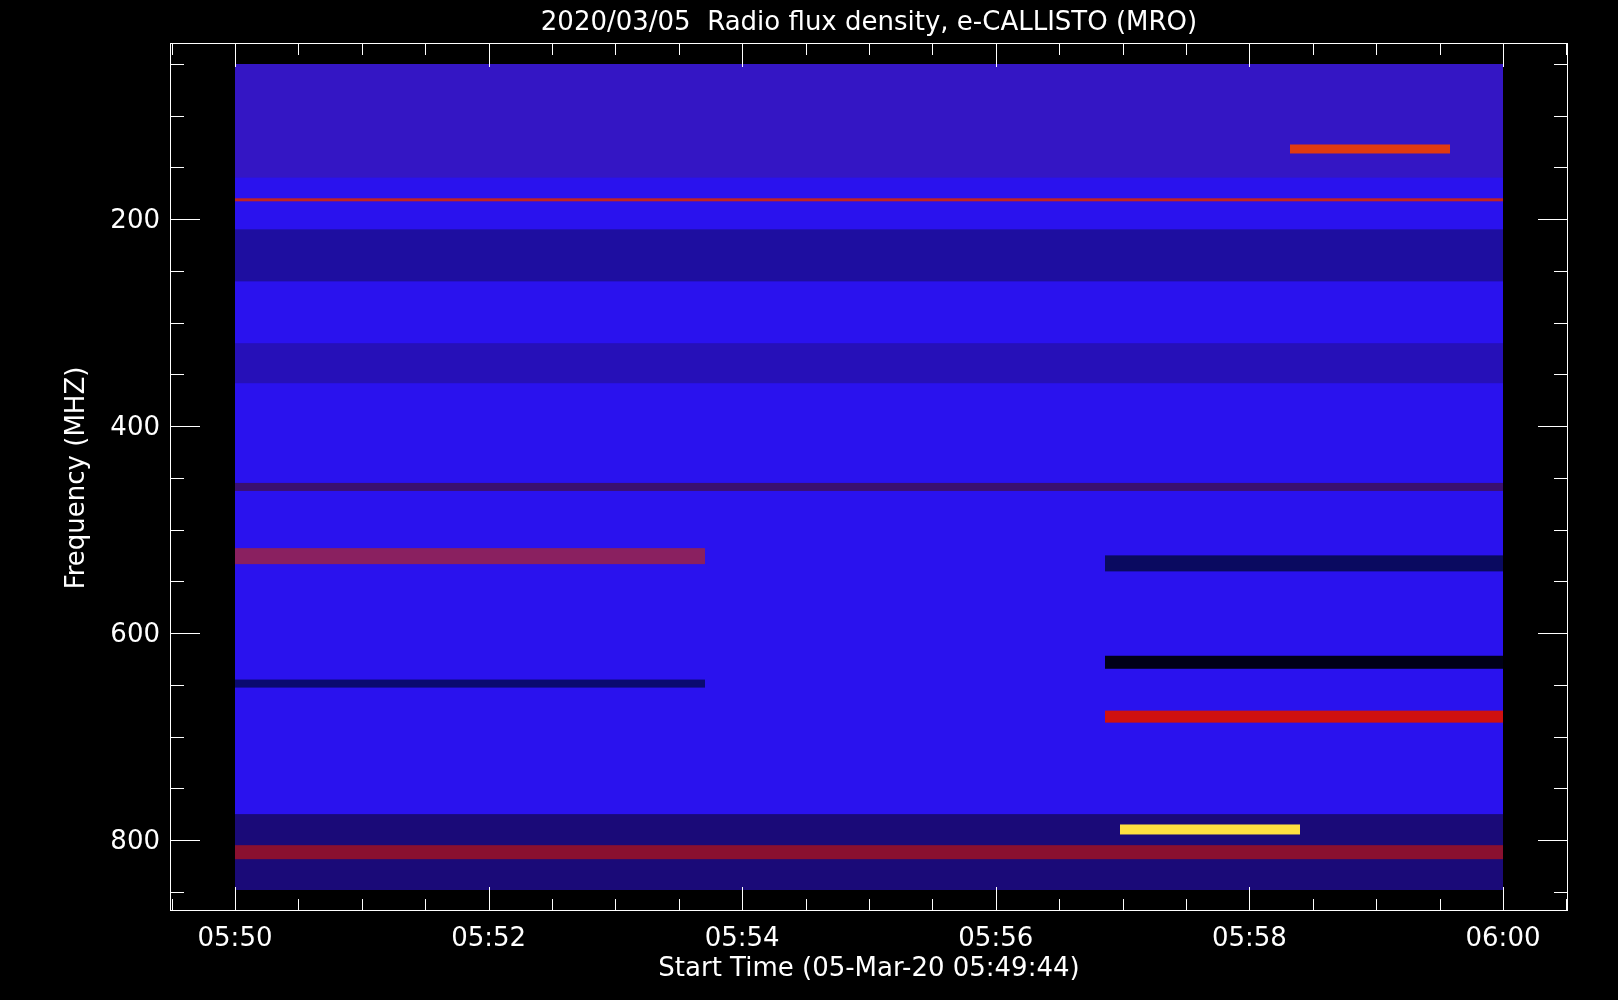 The height and width of the screenshot is (1000, 1618). Describe the element at coordinates (869, 967) in the screenshot. I see `axis-label: Start Time (05-Mar-20 05:49:44)` at that location.